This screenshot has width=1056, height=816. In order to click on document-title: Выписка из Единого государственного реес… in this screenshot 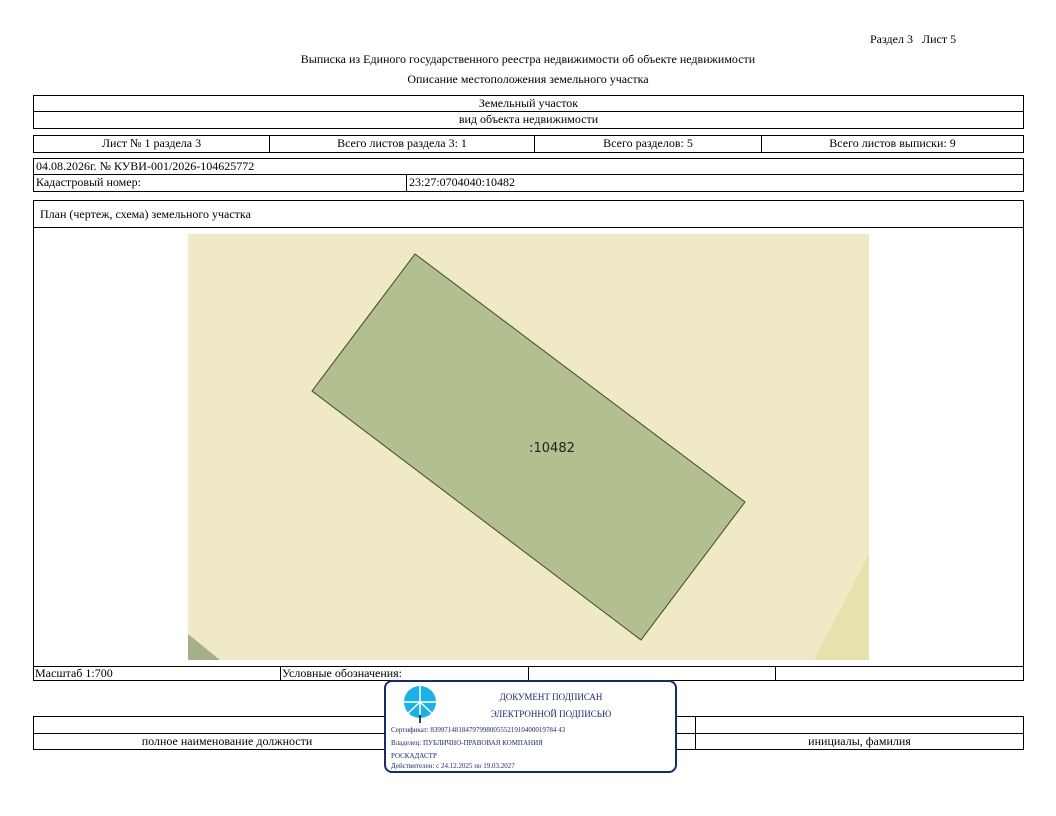, I will do `click(528, 59)`.